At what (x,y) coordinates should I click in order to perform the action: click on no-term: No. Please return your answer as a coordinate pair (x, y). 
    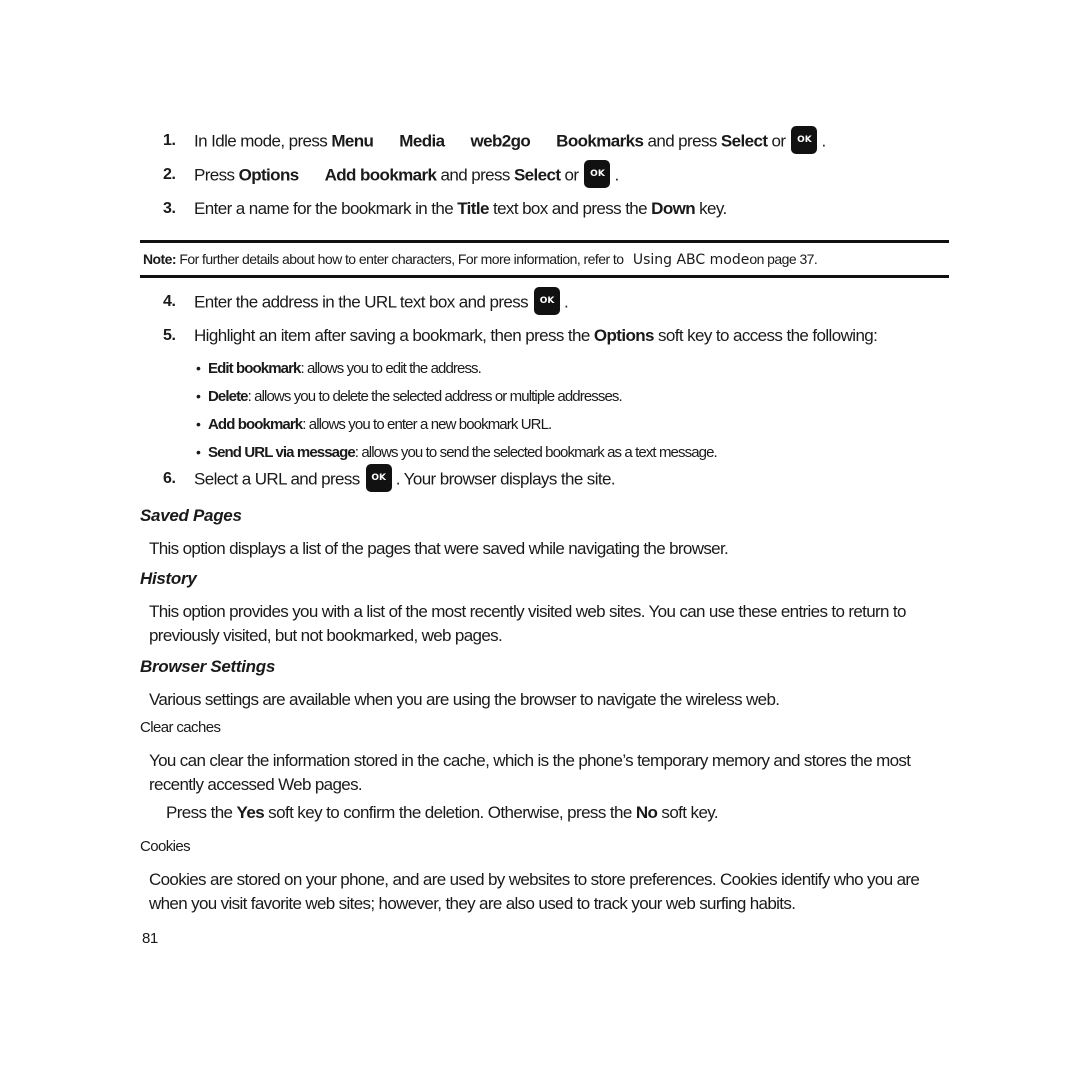
    Looking at the image, I should click on (646, 812).